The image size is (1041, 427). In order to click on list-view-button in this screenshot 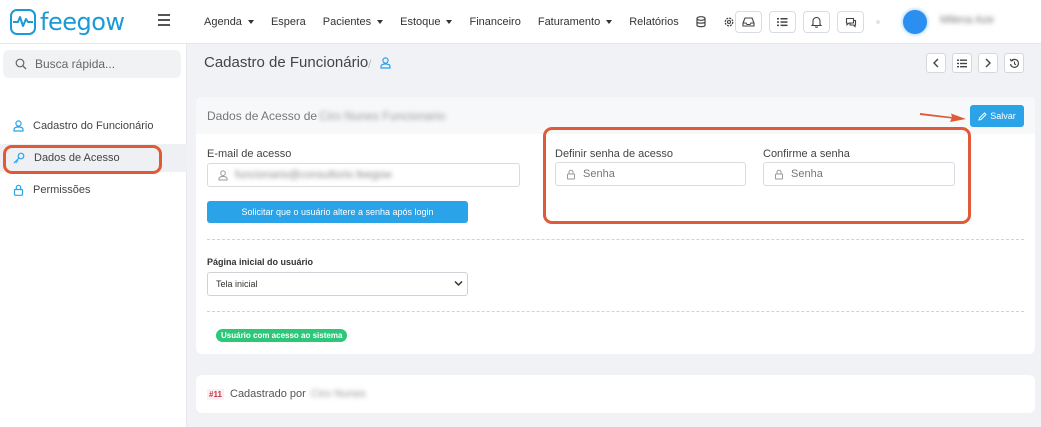, I will do `click(962, 63)`.